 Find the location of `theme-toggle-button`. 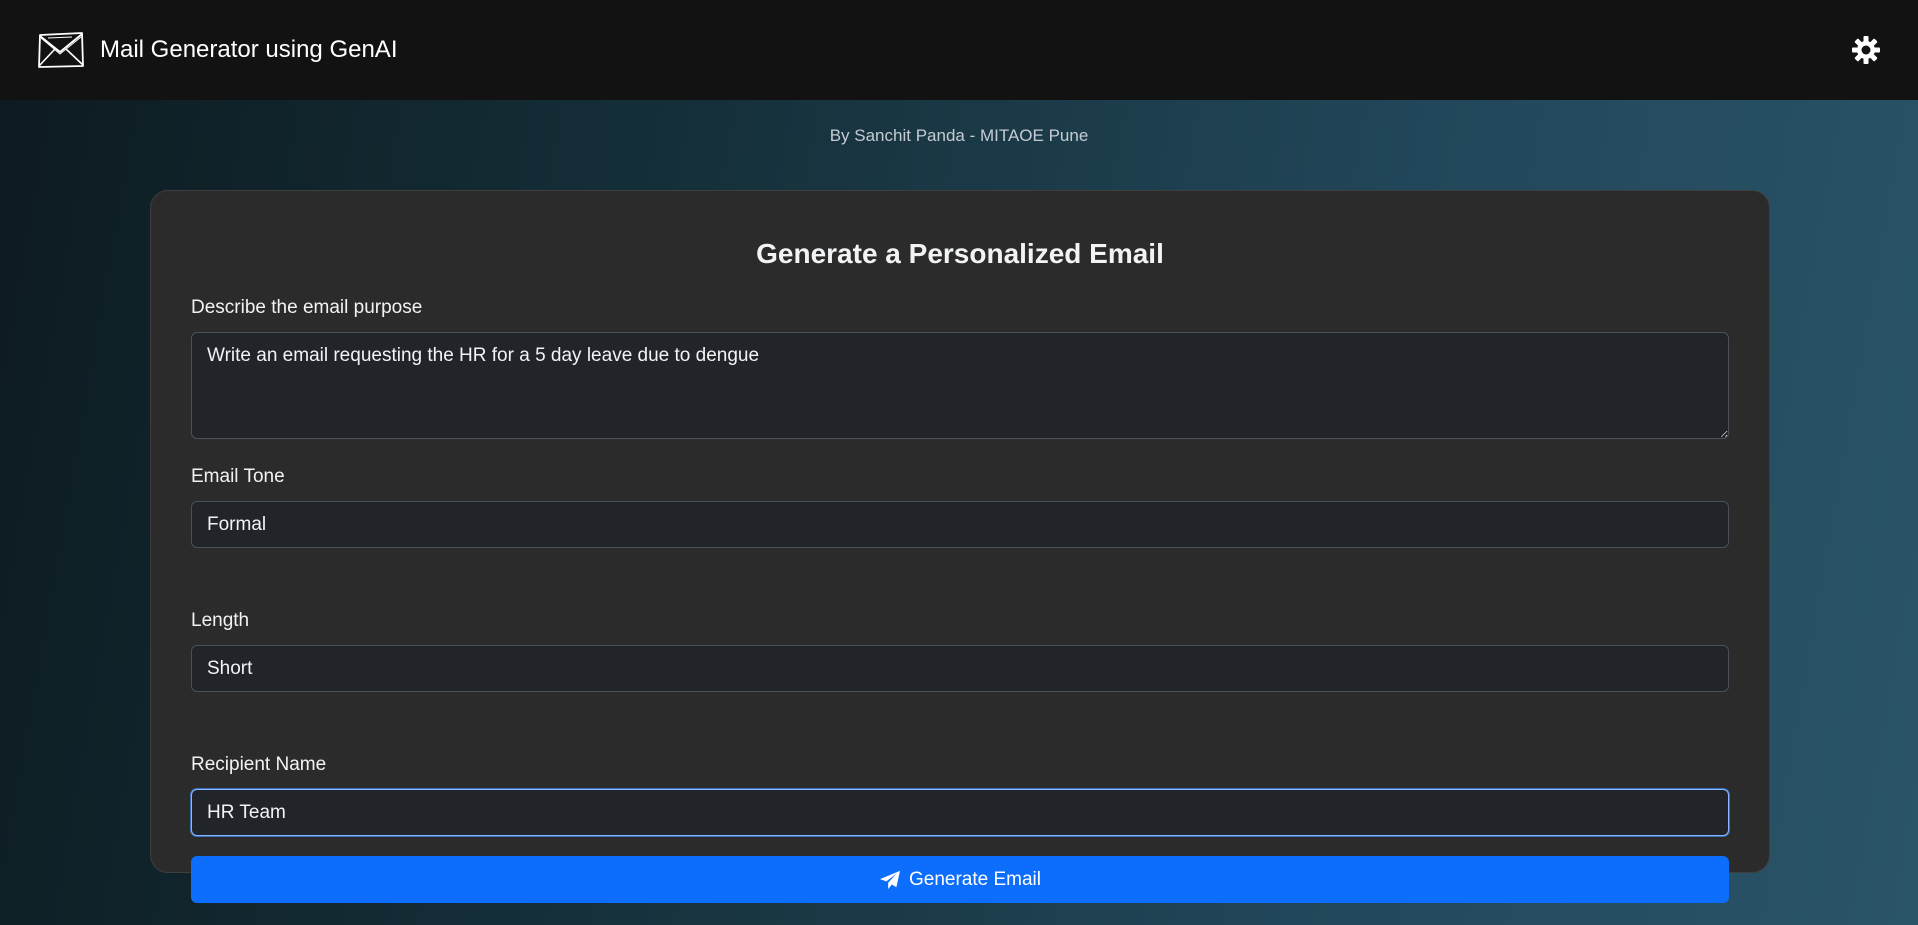

theme-toggle-button is located at coordinates (1866, 50).